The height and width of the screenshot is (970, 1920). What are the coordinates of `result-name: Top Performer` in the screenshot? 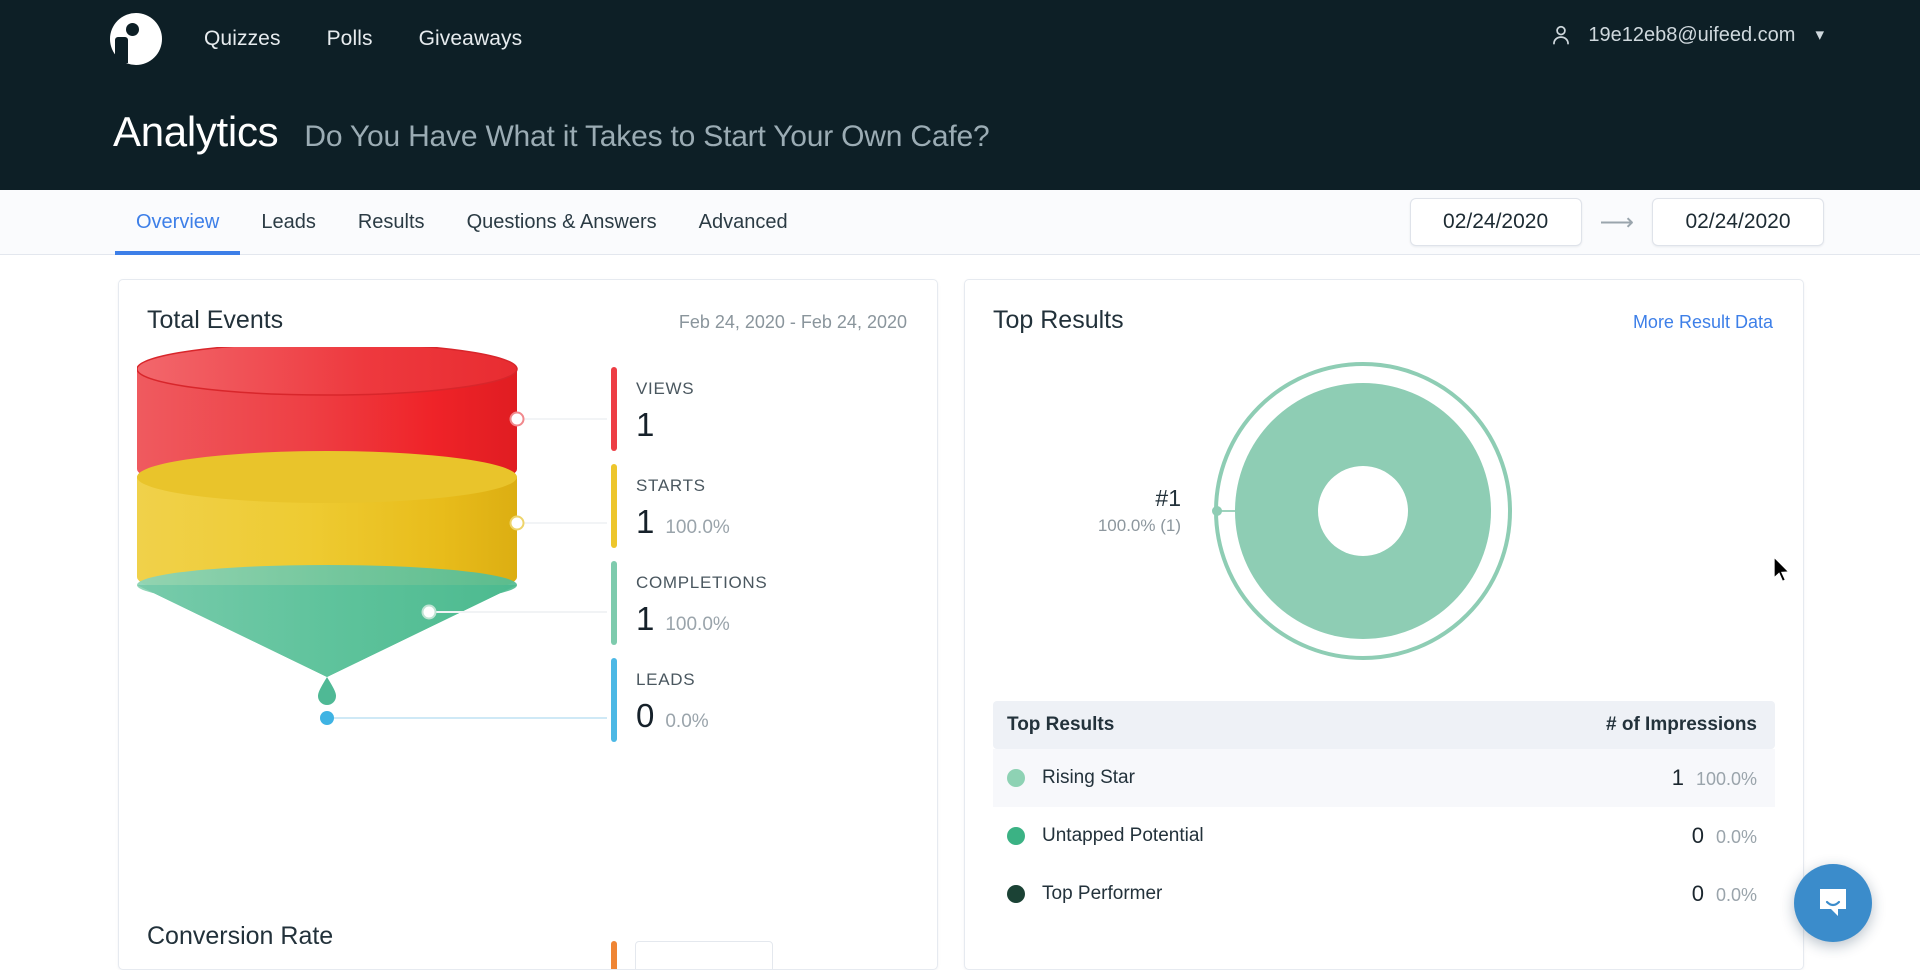 It's located at (1102, 893).